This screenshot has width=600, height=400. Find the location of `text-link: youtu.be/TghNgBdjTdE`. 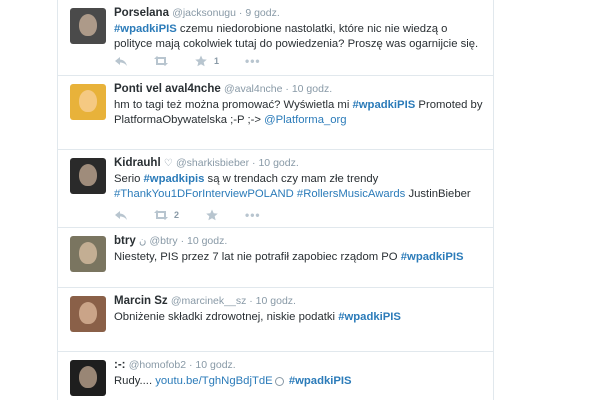

text-link: youtu.be/TghNgBdjTdE is located at coordinates (213, 381).